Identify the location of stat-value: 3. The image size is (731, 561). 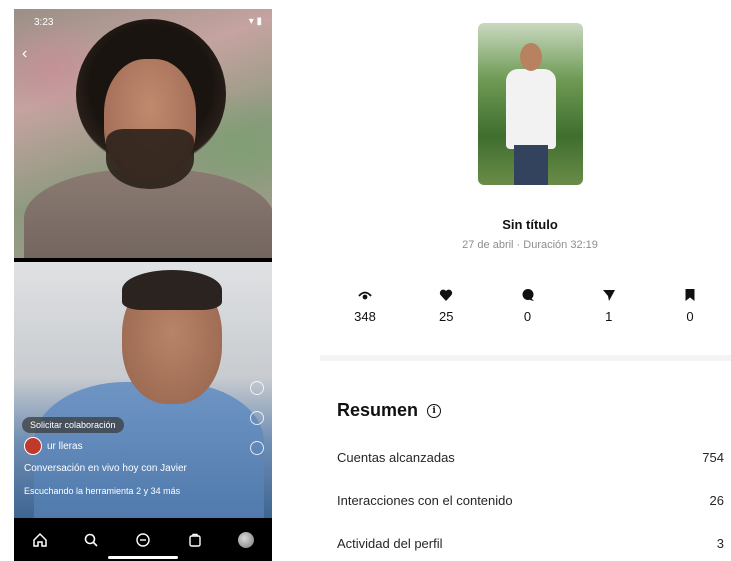
(720, 543).